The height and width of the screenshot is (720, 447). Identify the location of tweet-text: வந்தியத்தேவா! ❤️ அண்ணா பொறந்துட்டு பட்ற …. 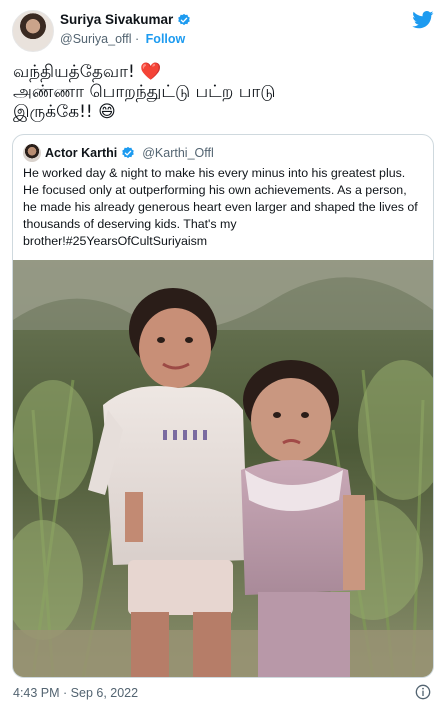
(223, 92).